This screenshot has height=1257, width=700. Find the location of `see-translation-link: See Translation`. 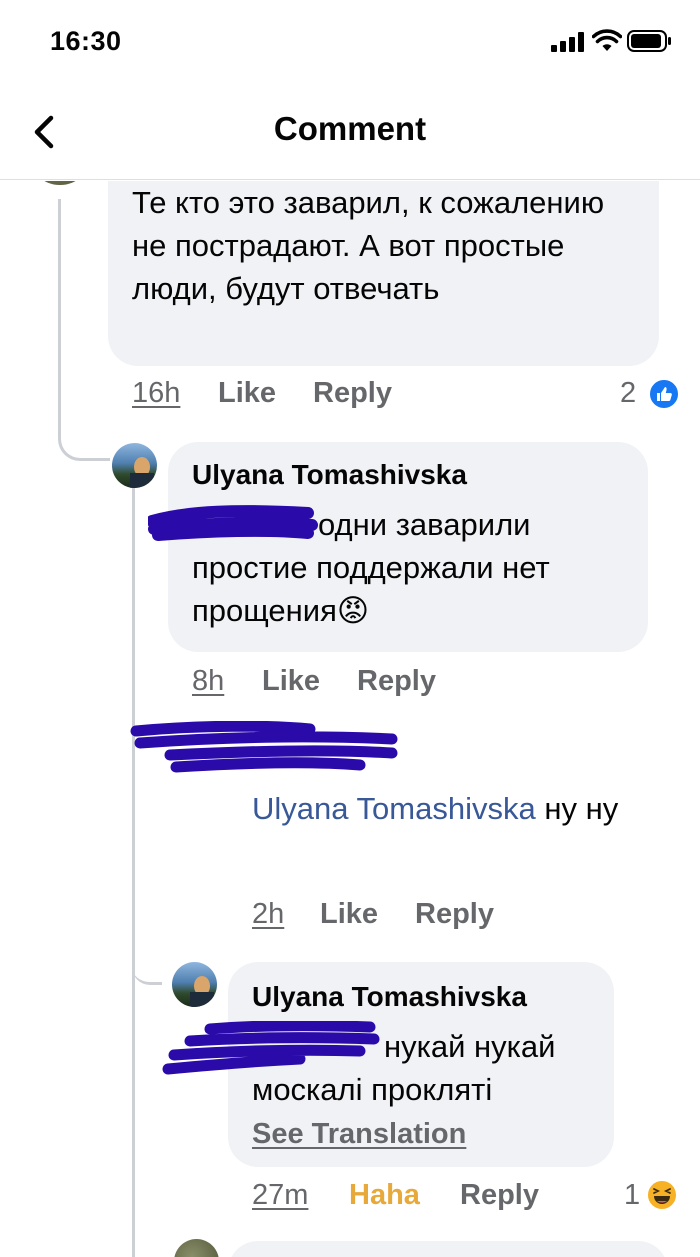

see-translation-link: See Translation is located at coordinates (359, 1134).